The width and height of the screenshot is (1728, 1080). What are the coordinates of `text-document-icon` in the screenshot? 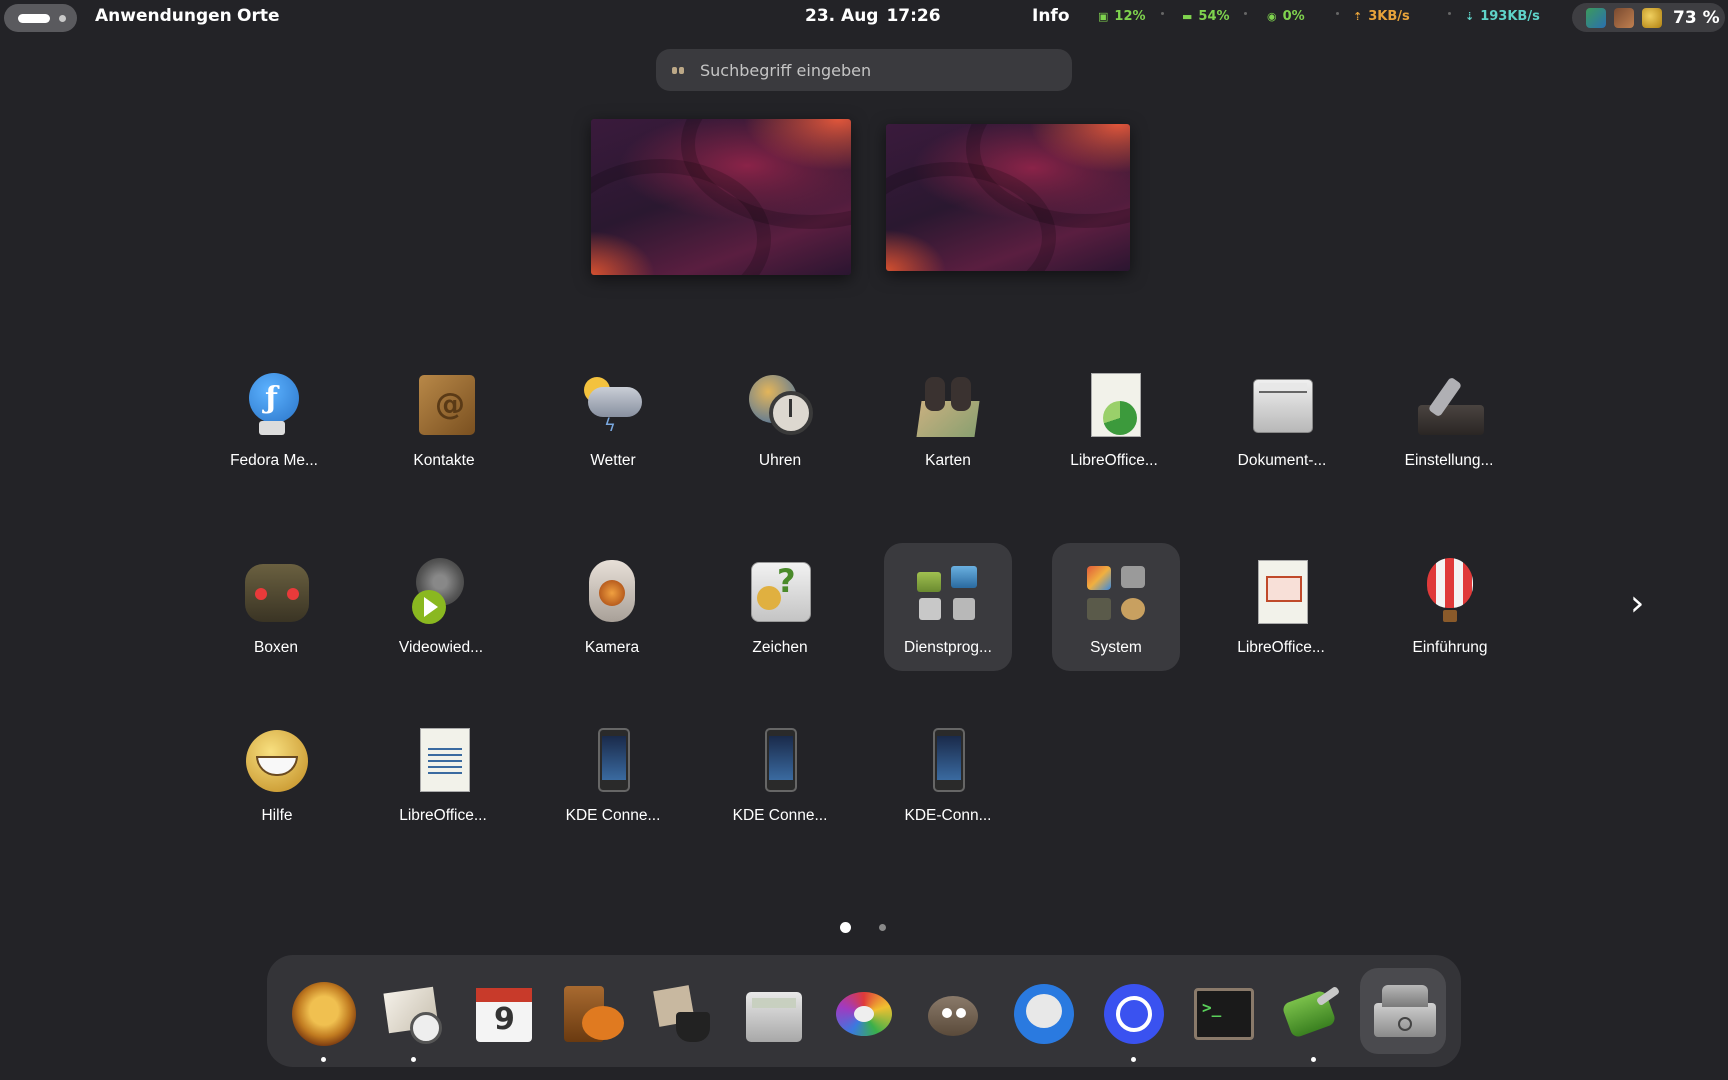 It's located at (443, 761).